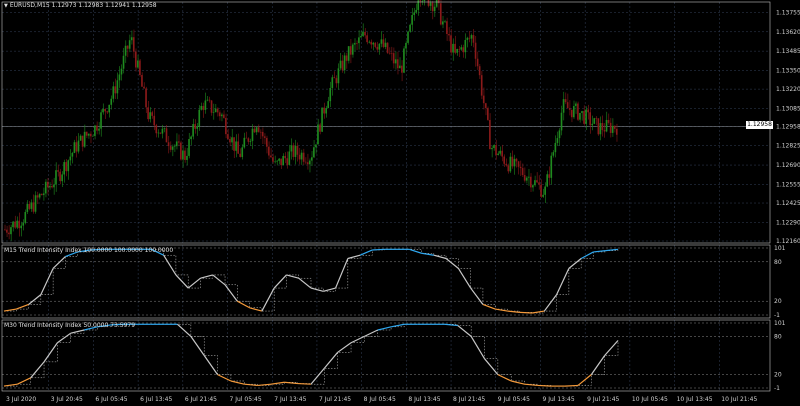 The image size is (800, 406). I want to click on time-label: 7 Jul 13:45, so click(290, 399).